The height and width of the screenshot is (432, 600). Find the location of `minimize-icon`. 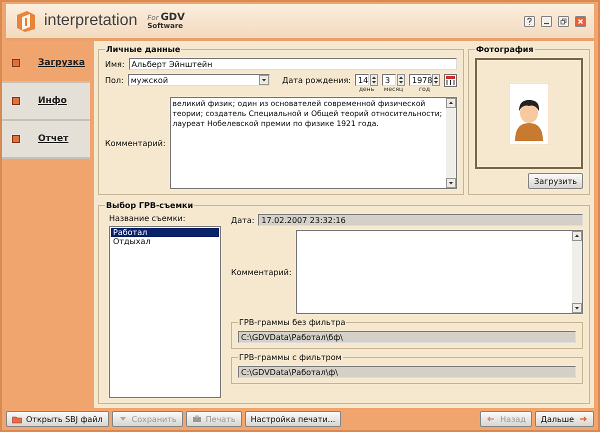

minimize-icon is located at coordinates (546, 21).